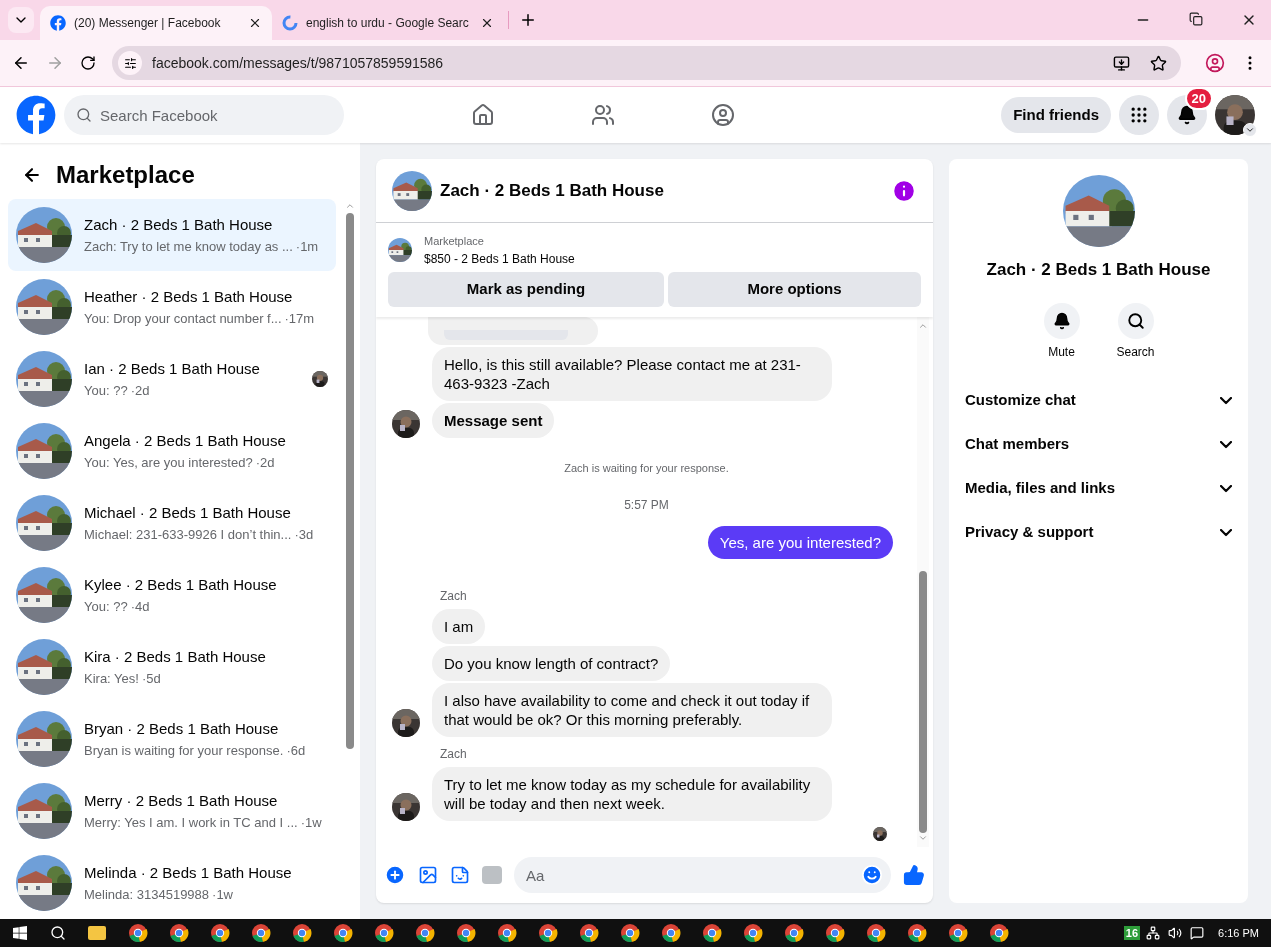  I want to click on network-icon, so click(1153, 933).